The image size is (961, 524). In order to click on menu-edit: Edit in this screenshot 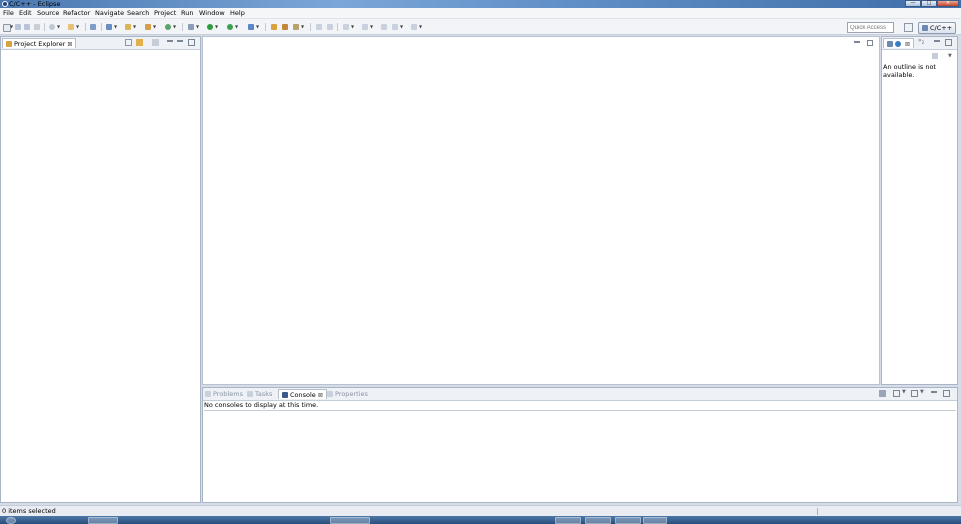, I will do `click(25, 13)`.